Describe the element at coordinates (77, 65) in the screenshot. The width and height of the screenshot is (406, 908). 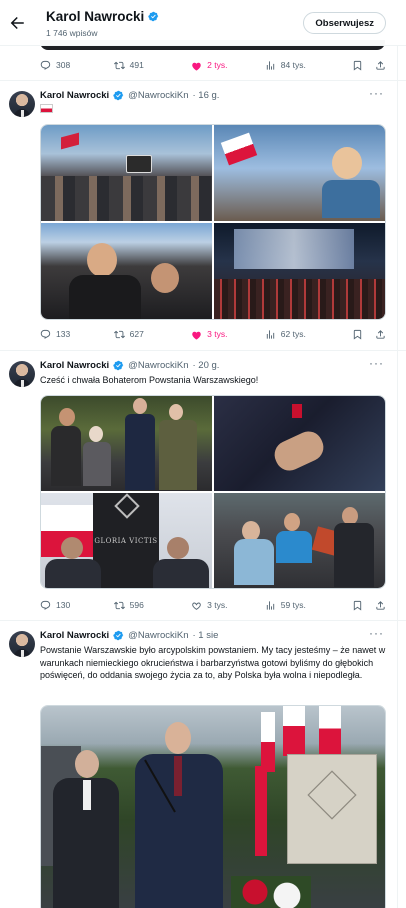
I see `reply-button: 308` at that location.